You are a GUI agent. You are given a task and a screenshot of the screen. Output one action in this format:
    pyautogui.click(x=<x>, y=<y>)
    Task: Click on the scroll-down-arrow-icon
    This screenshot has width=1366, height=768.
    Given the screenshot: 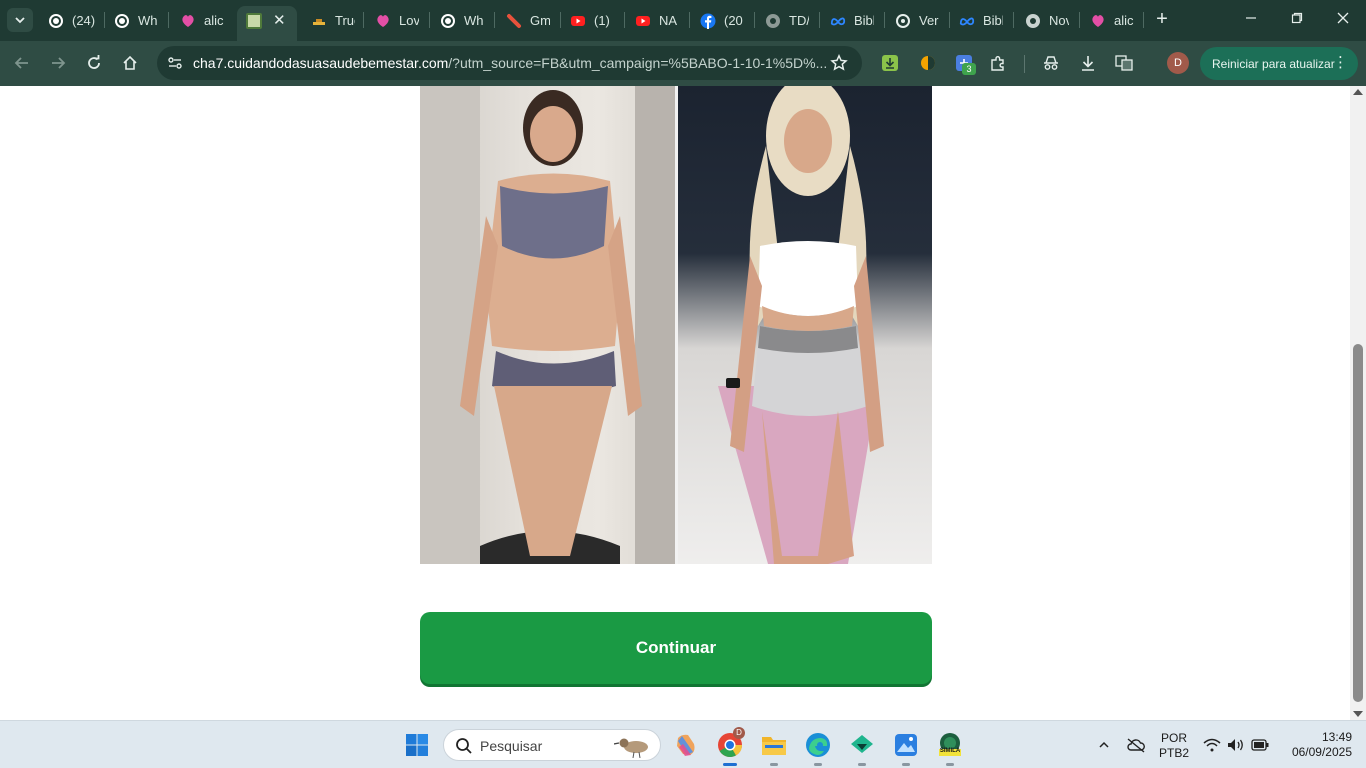 What is the action you would take?
    pyautogui.click(x=1358, y=714)
    